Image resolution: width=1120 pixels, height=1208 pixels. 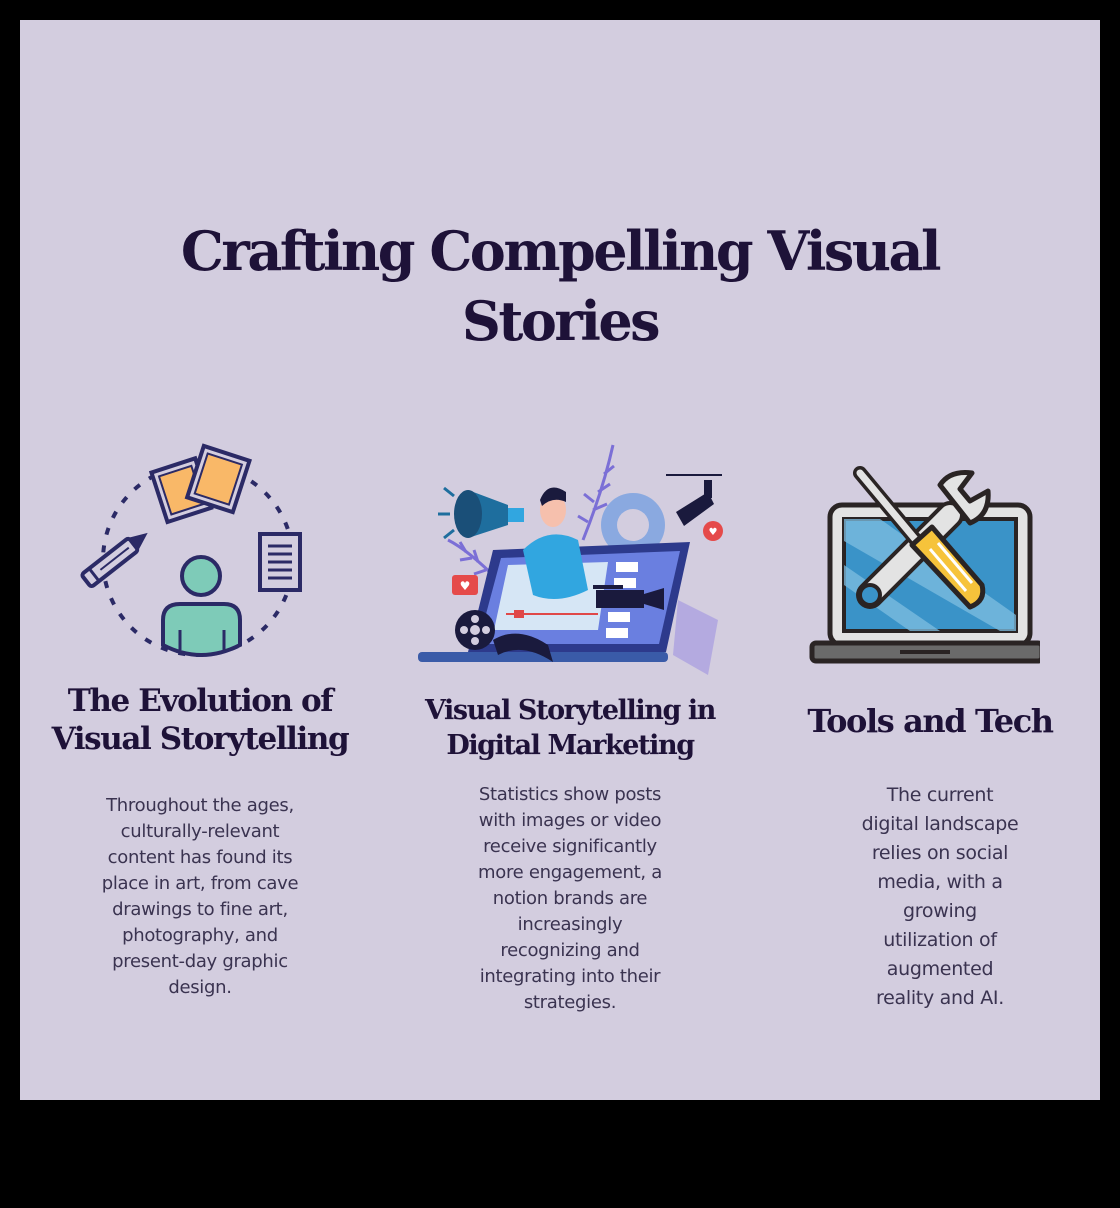 What do you see at coordinates (200, 701) in the screenshot?
I see `heading-line: The Evolution of` at bounding box center [200, 701].